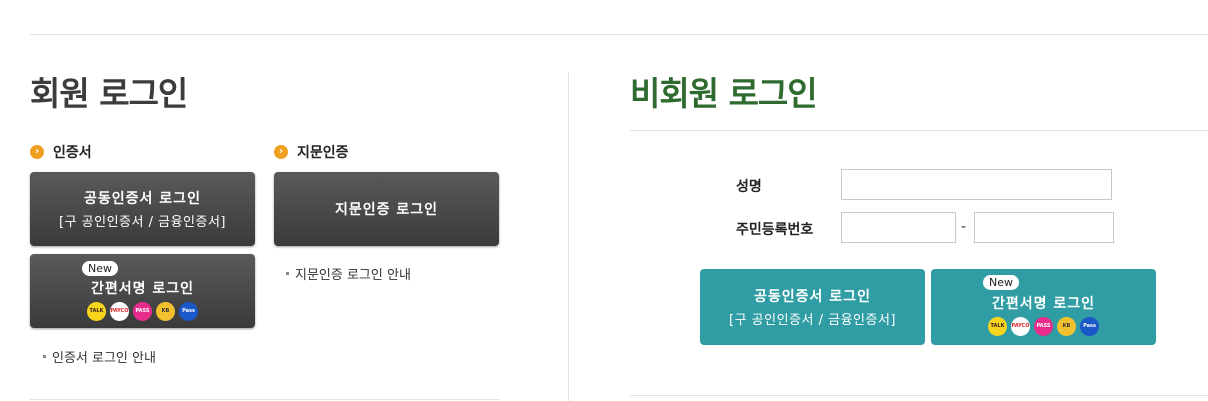 The width and height of the screenshot is (1208, 401). Describe the element at coordinates (109, 93) in the screenshot. I see `member-login-title: 회원 로그인` at that location.